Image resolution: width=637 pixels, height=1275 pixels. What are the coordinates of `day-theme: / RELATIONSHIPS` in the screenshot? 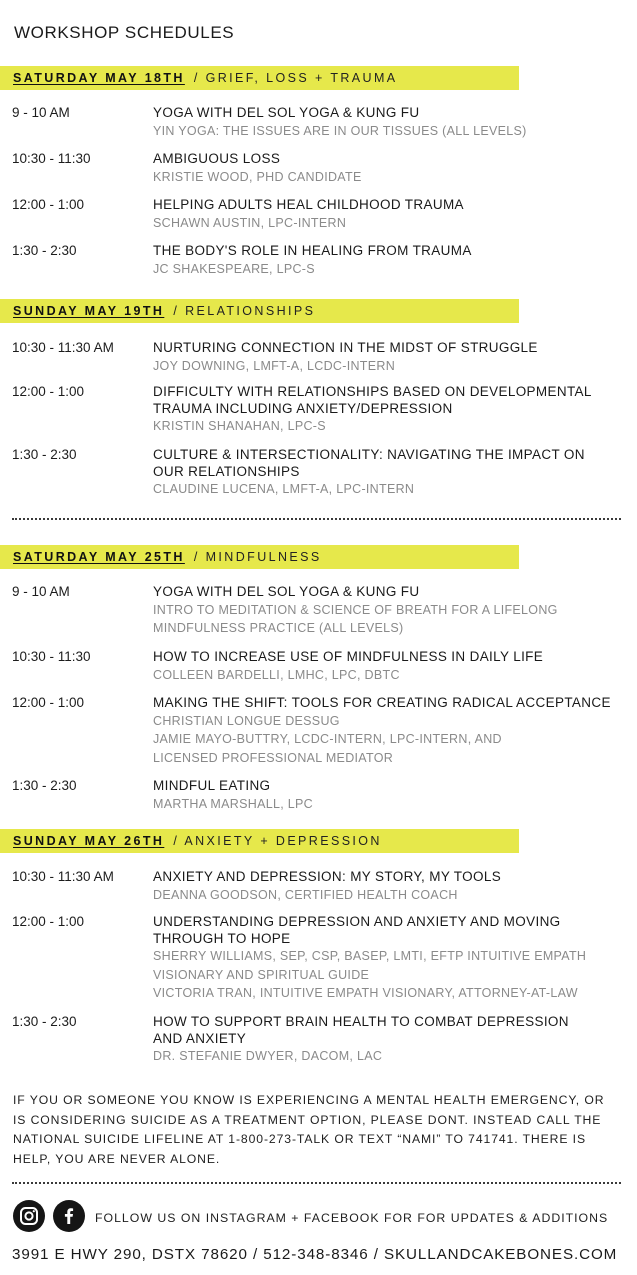 It's located at (244, 311).